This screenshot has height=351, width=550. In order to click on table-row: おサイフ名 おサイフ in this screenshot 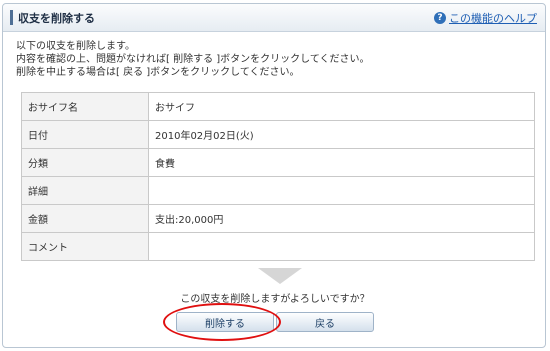, I will do `click(278, 107)`.